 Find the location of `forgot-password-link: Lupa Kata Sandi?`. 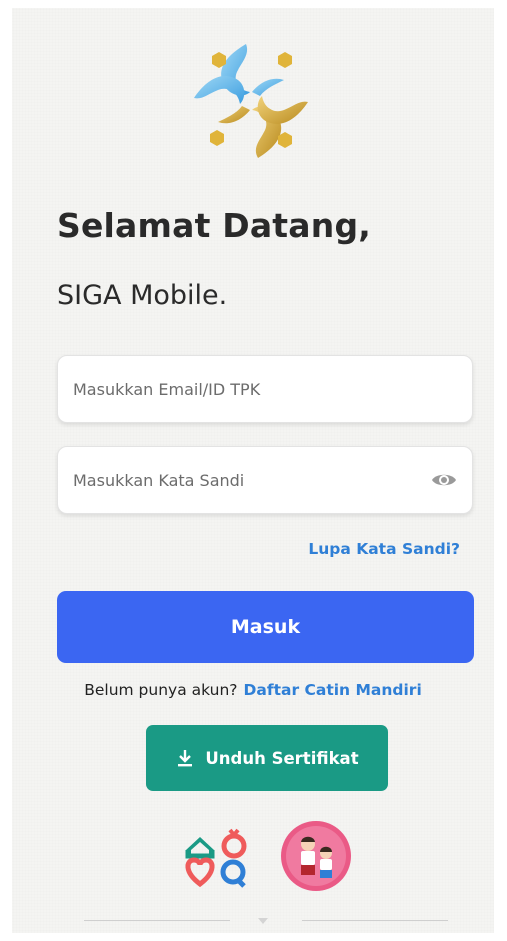

forgot-password-link: Lupa Kata Sandi? is located at coordinates (384, 549).